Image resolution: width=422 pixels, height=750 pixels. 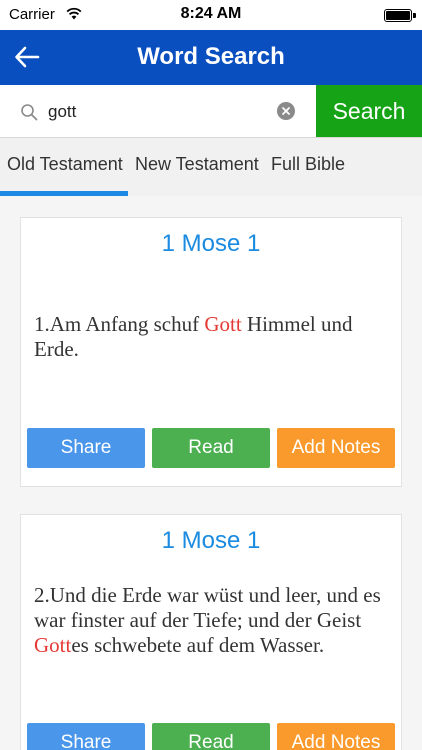 I want to click on app-header: Word Search, so click(x=211, y=57).